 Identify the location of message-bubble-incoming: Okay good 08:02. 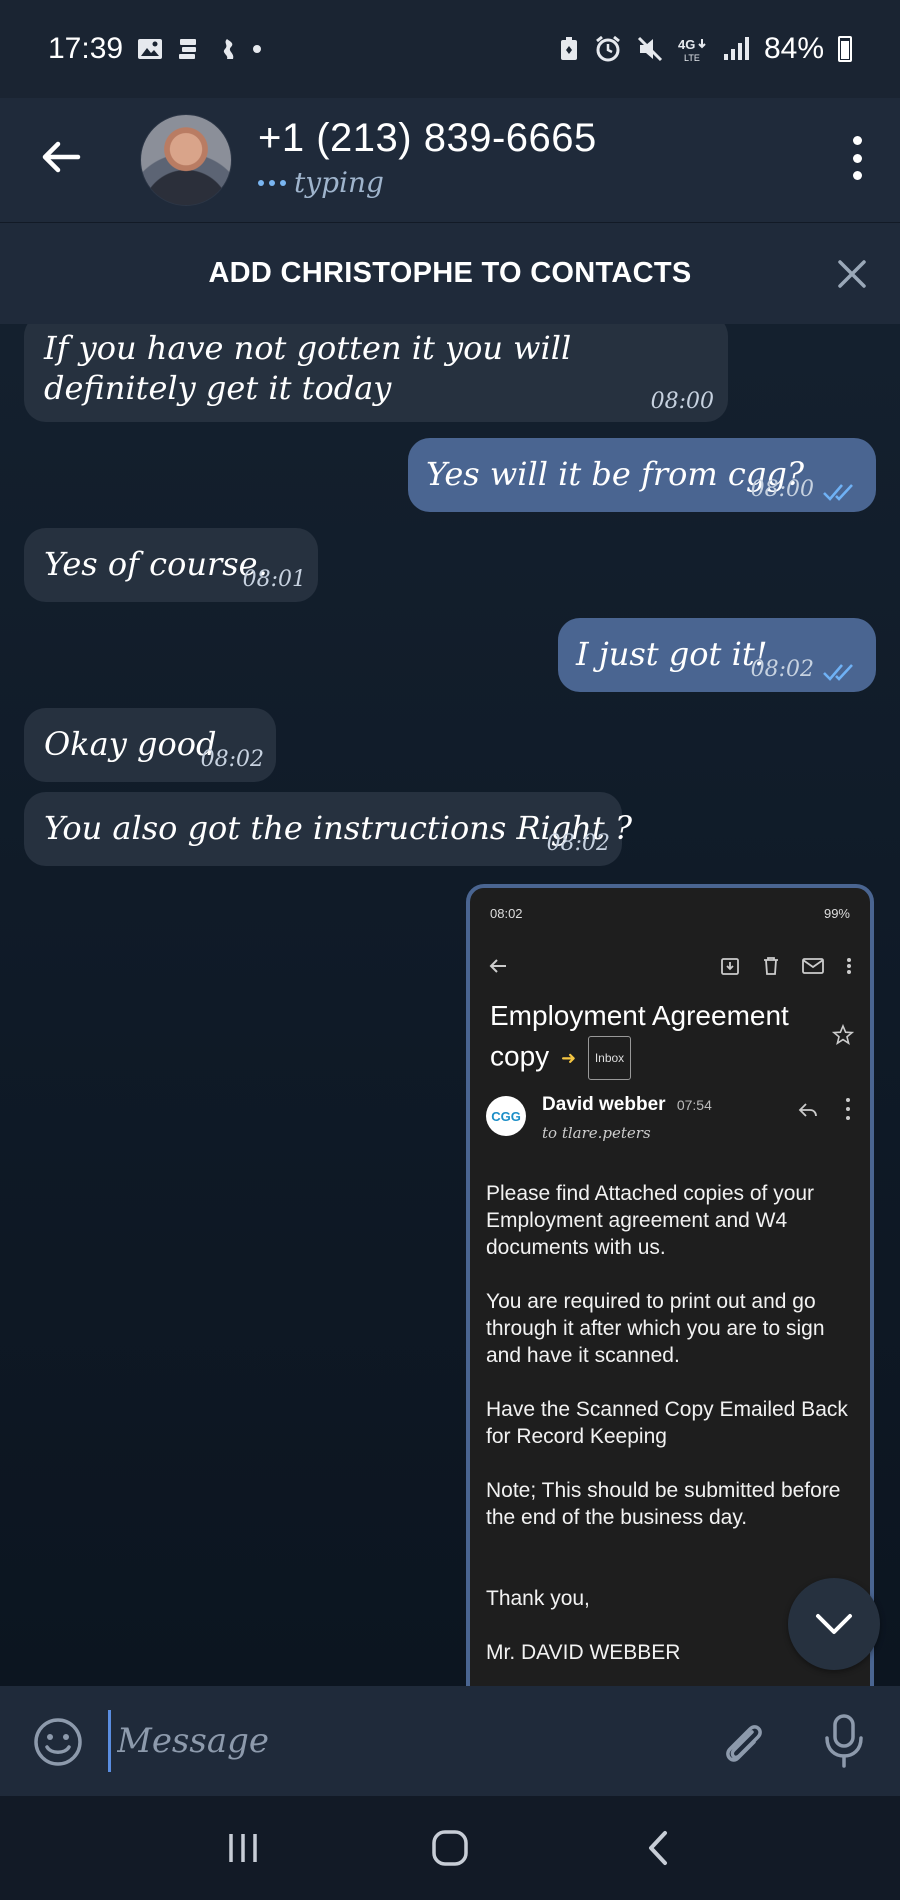
(150, 745).